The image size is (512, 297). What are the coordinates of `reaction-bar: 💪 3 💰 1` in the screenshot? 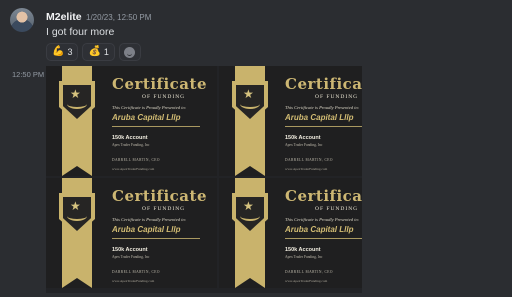 It's located at (93, 52).